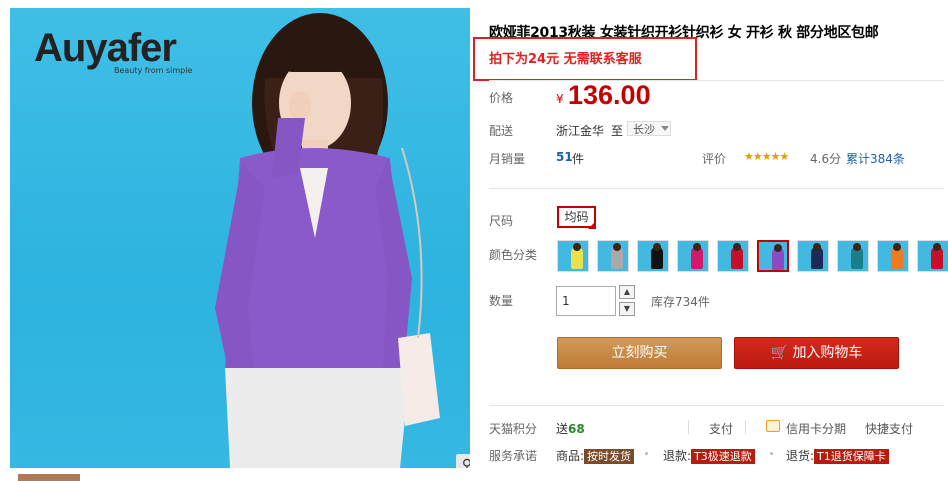  I want to click on service-return: 退货: T1退货保障卡, so click(837, 455).